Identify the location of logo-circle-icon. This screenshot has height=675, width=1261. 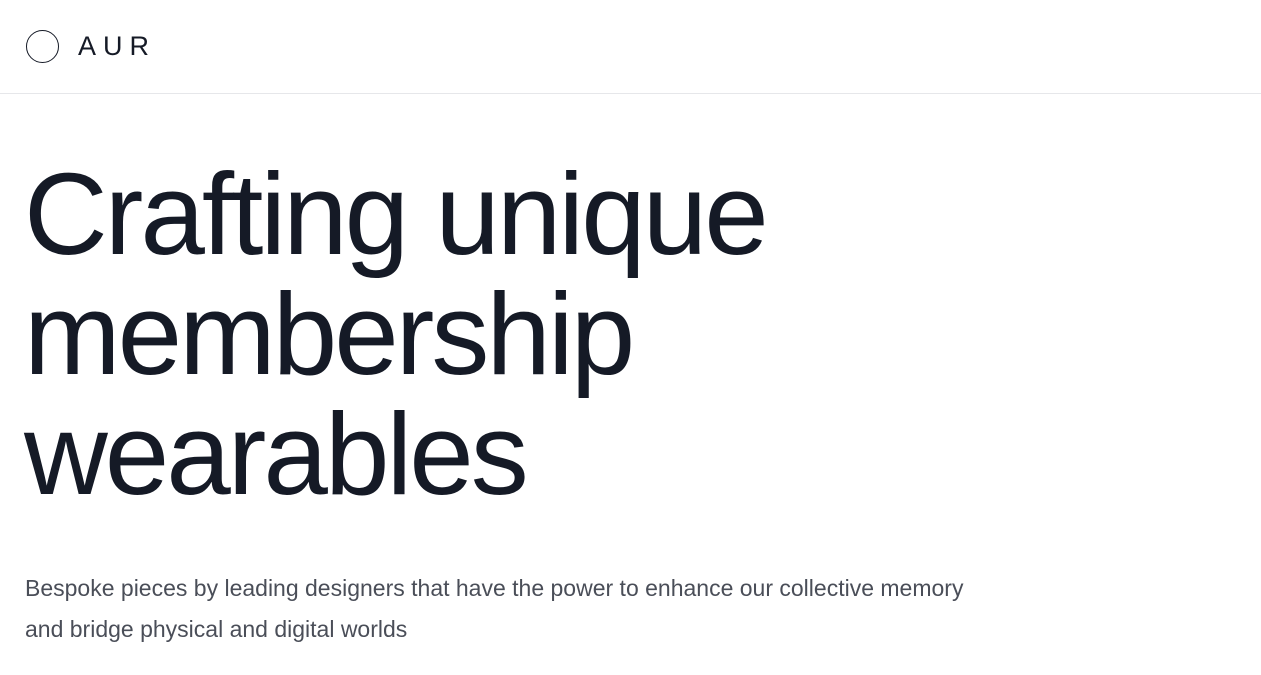
(42, 46).